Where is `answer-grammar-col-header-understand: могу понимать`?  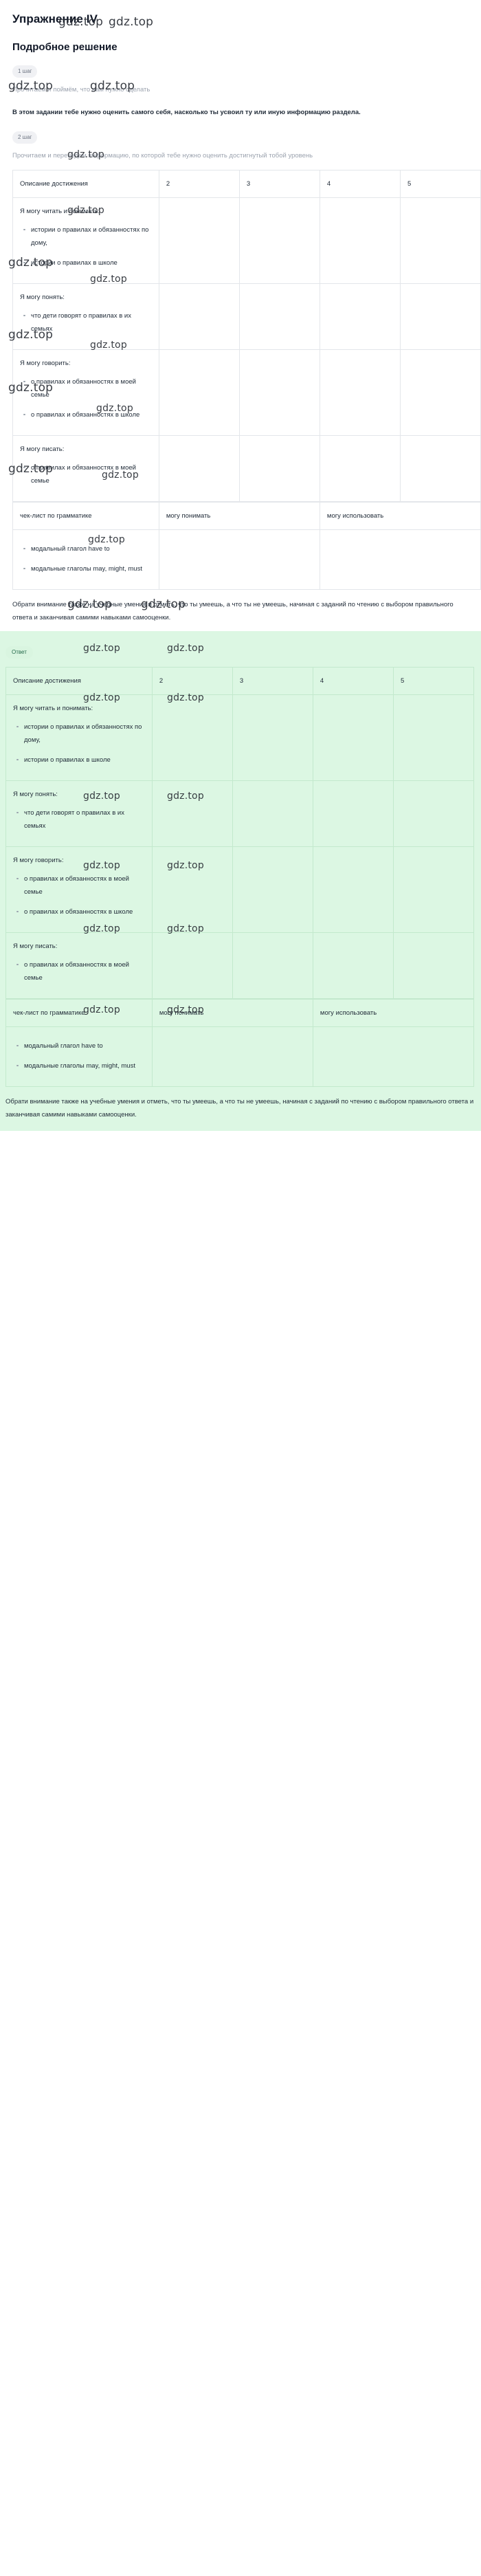 answer-grammar-col-header-understand: могу понимать is located at coordinates (232, 1012).